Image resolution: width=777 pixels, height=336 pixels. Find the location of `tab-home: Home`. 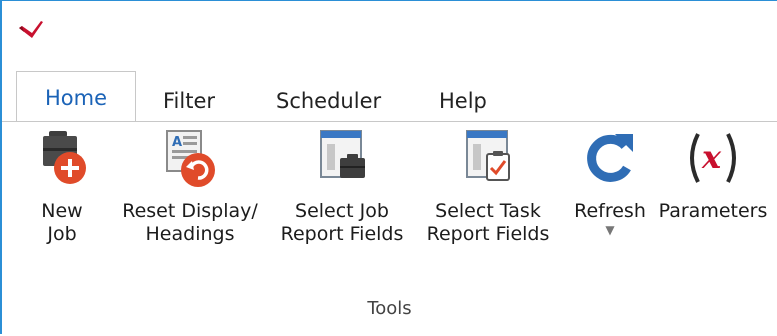

tab-home: Home is located at coordinates (76, 97).